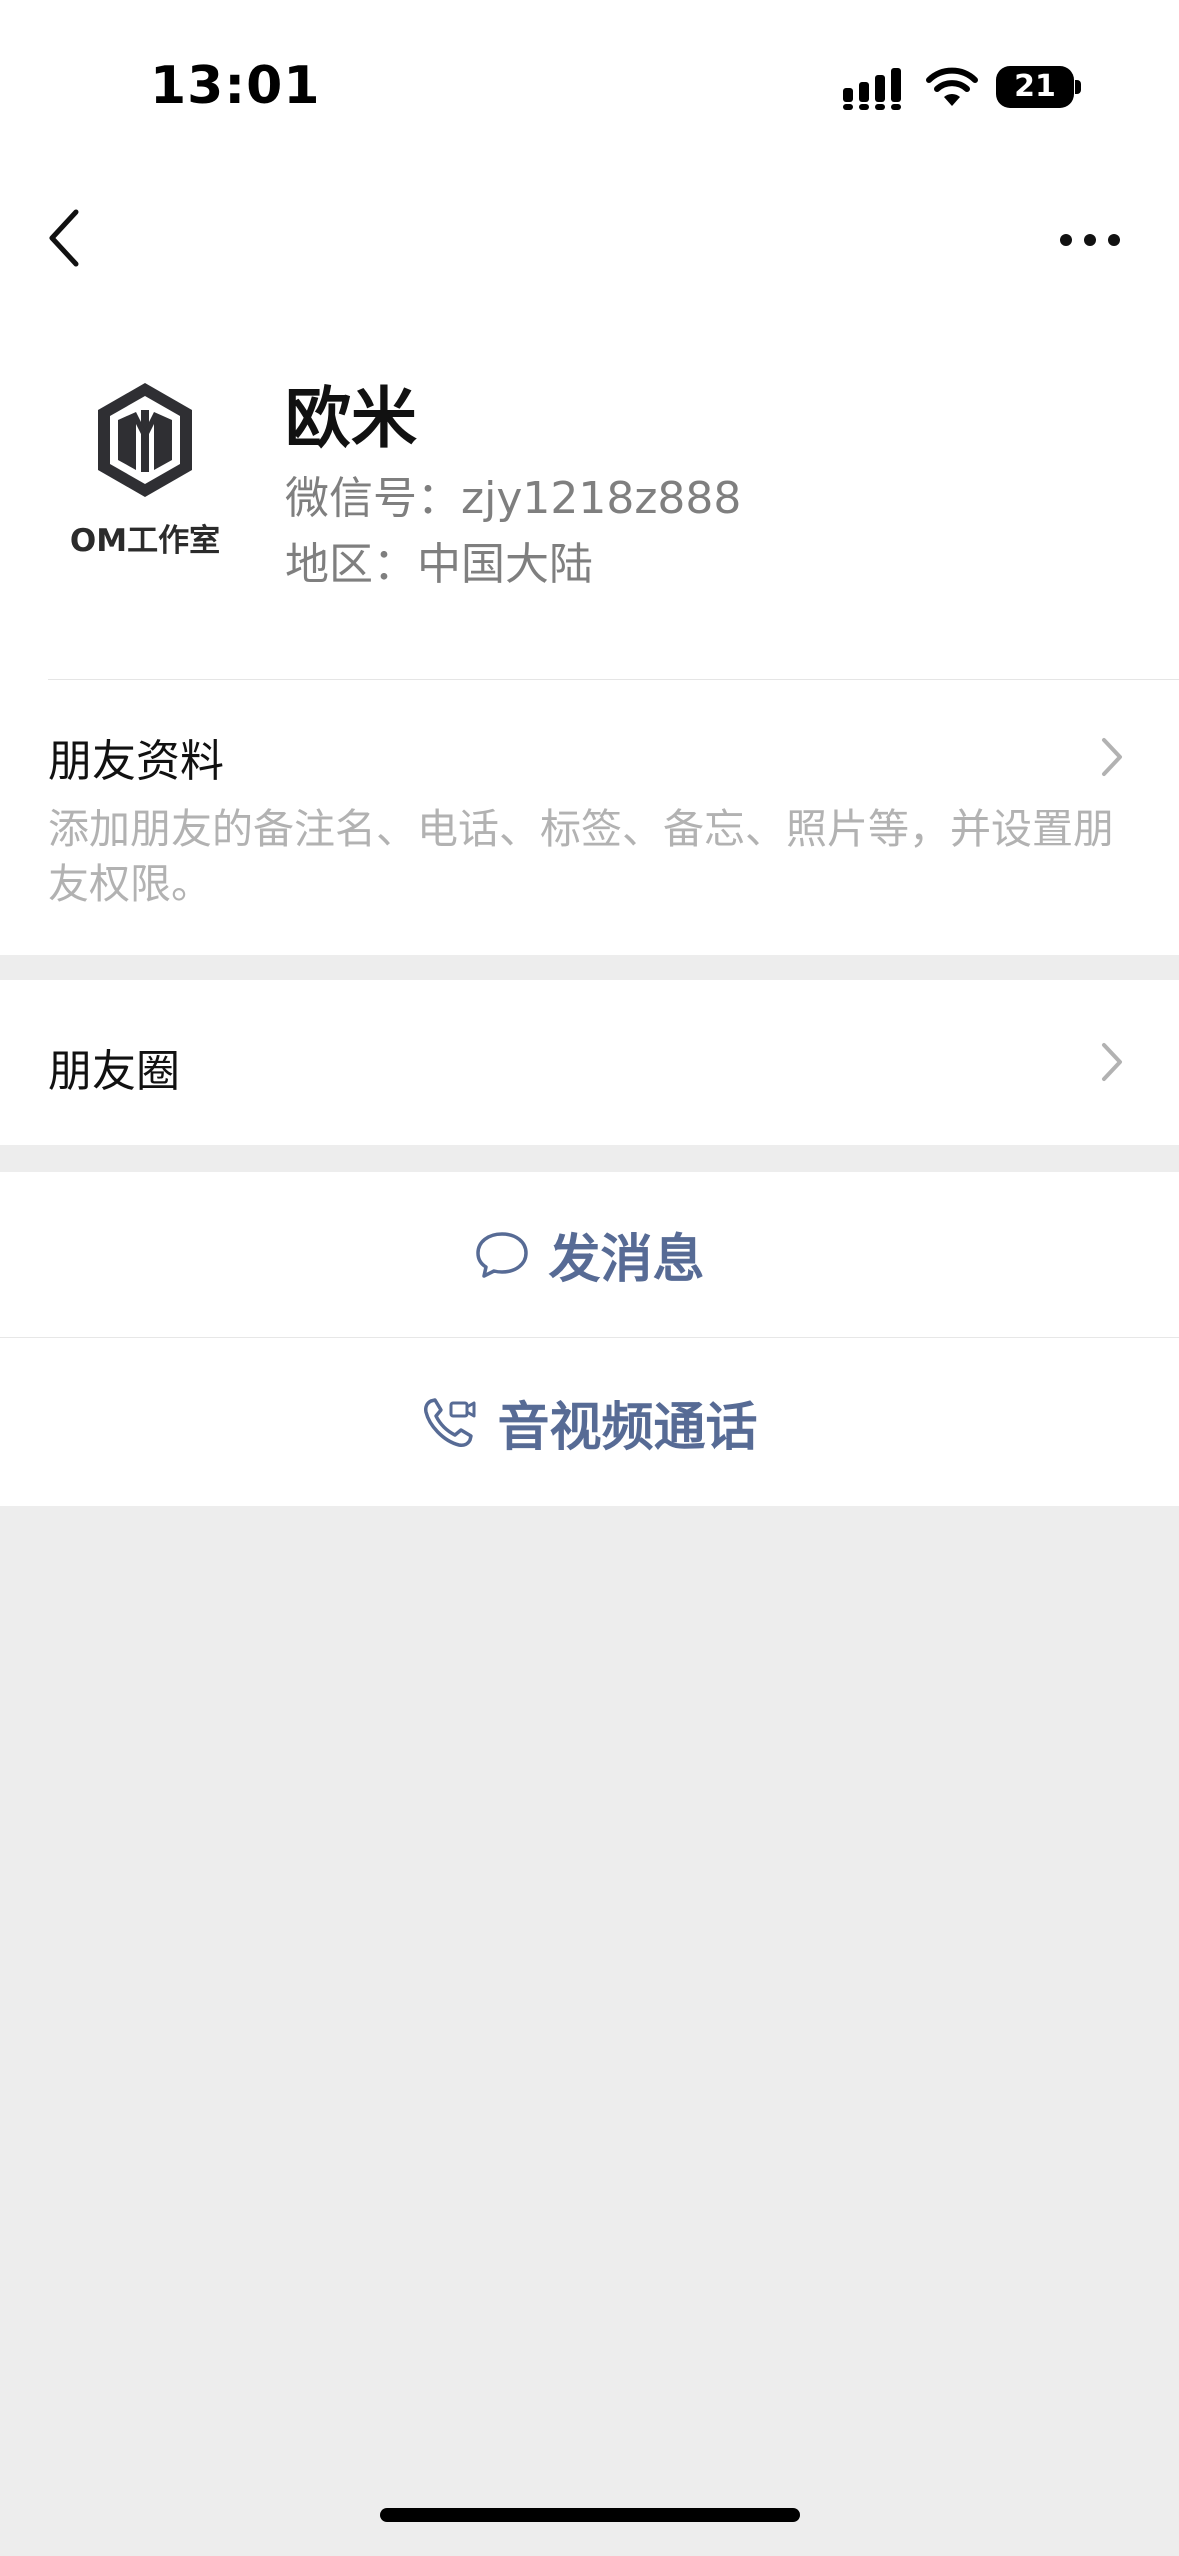  What do you see at coordinates (235, 86) in the screenshot?
I see `status-time: 13:01` at bounding box center [235, 86].